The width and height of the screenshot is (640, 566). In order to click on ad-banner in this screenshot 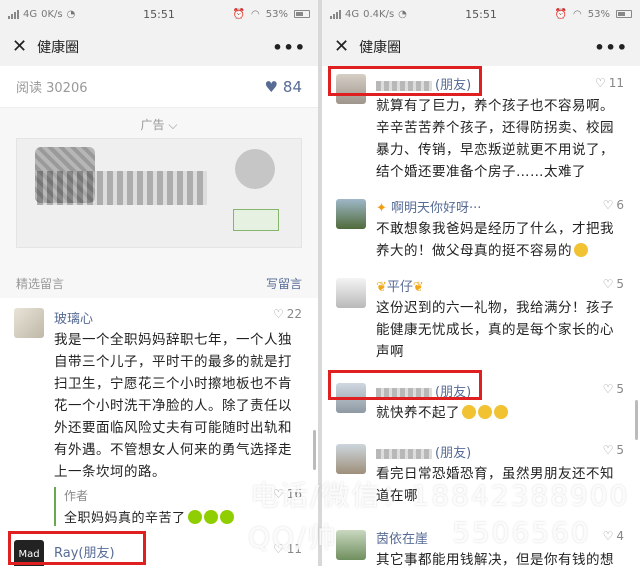, I will do `click(159, 193)`.